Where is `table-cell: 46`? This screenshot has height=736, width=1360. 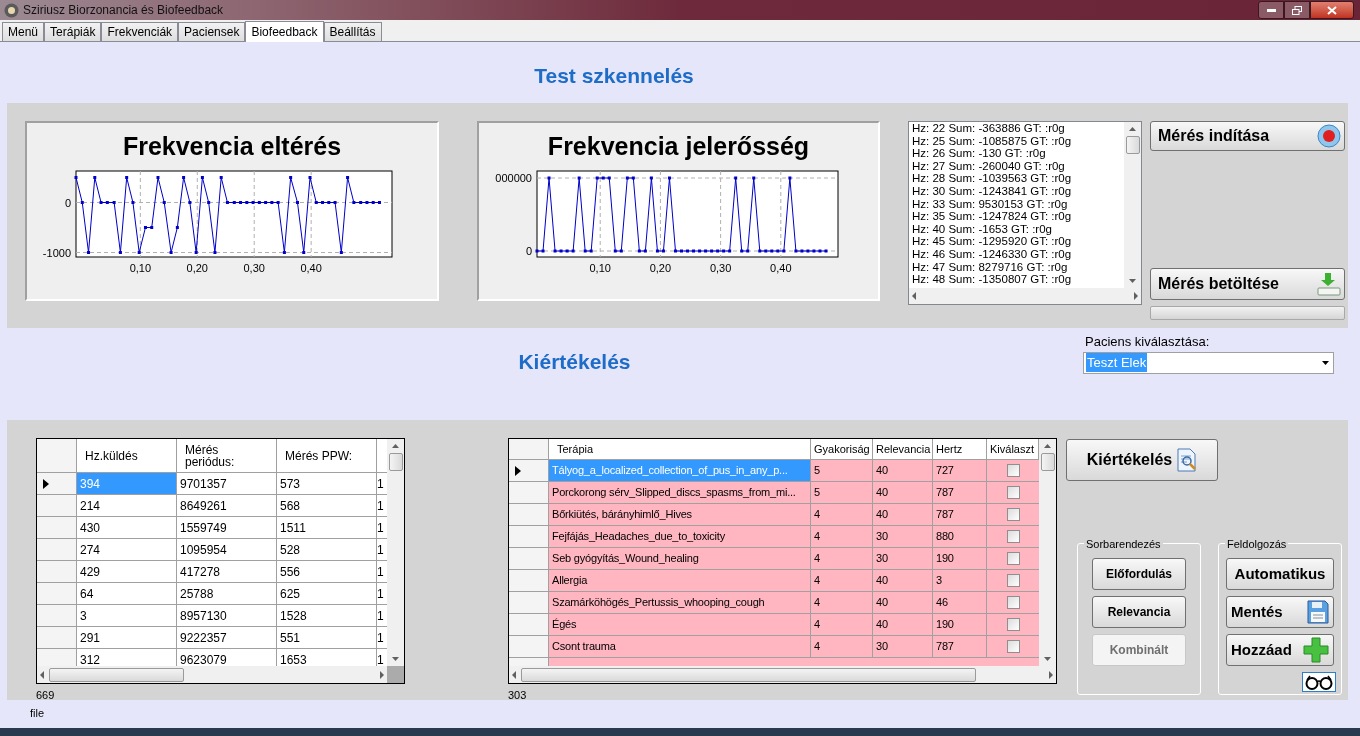 table-cell: 46 is located at coordinates (960, 603).